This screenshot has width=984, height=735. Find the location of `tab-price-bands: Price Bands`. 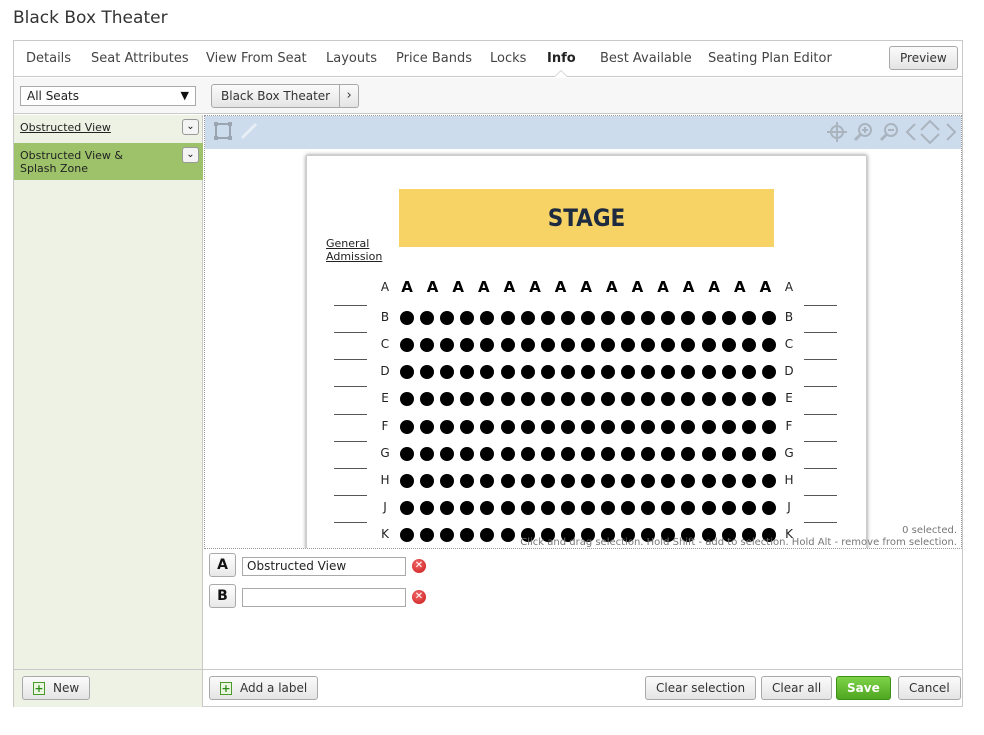

tab-price-bands: Price Bands is located at coordinates (434, 58).